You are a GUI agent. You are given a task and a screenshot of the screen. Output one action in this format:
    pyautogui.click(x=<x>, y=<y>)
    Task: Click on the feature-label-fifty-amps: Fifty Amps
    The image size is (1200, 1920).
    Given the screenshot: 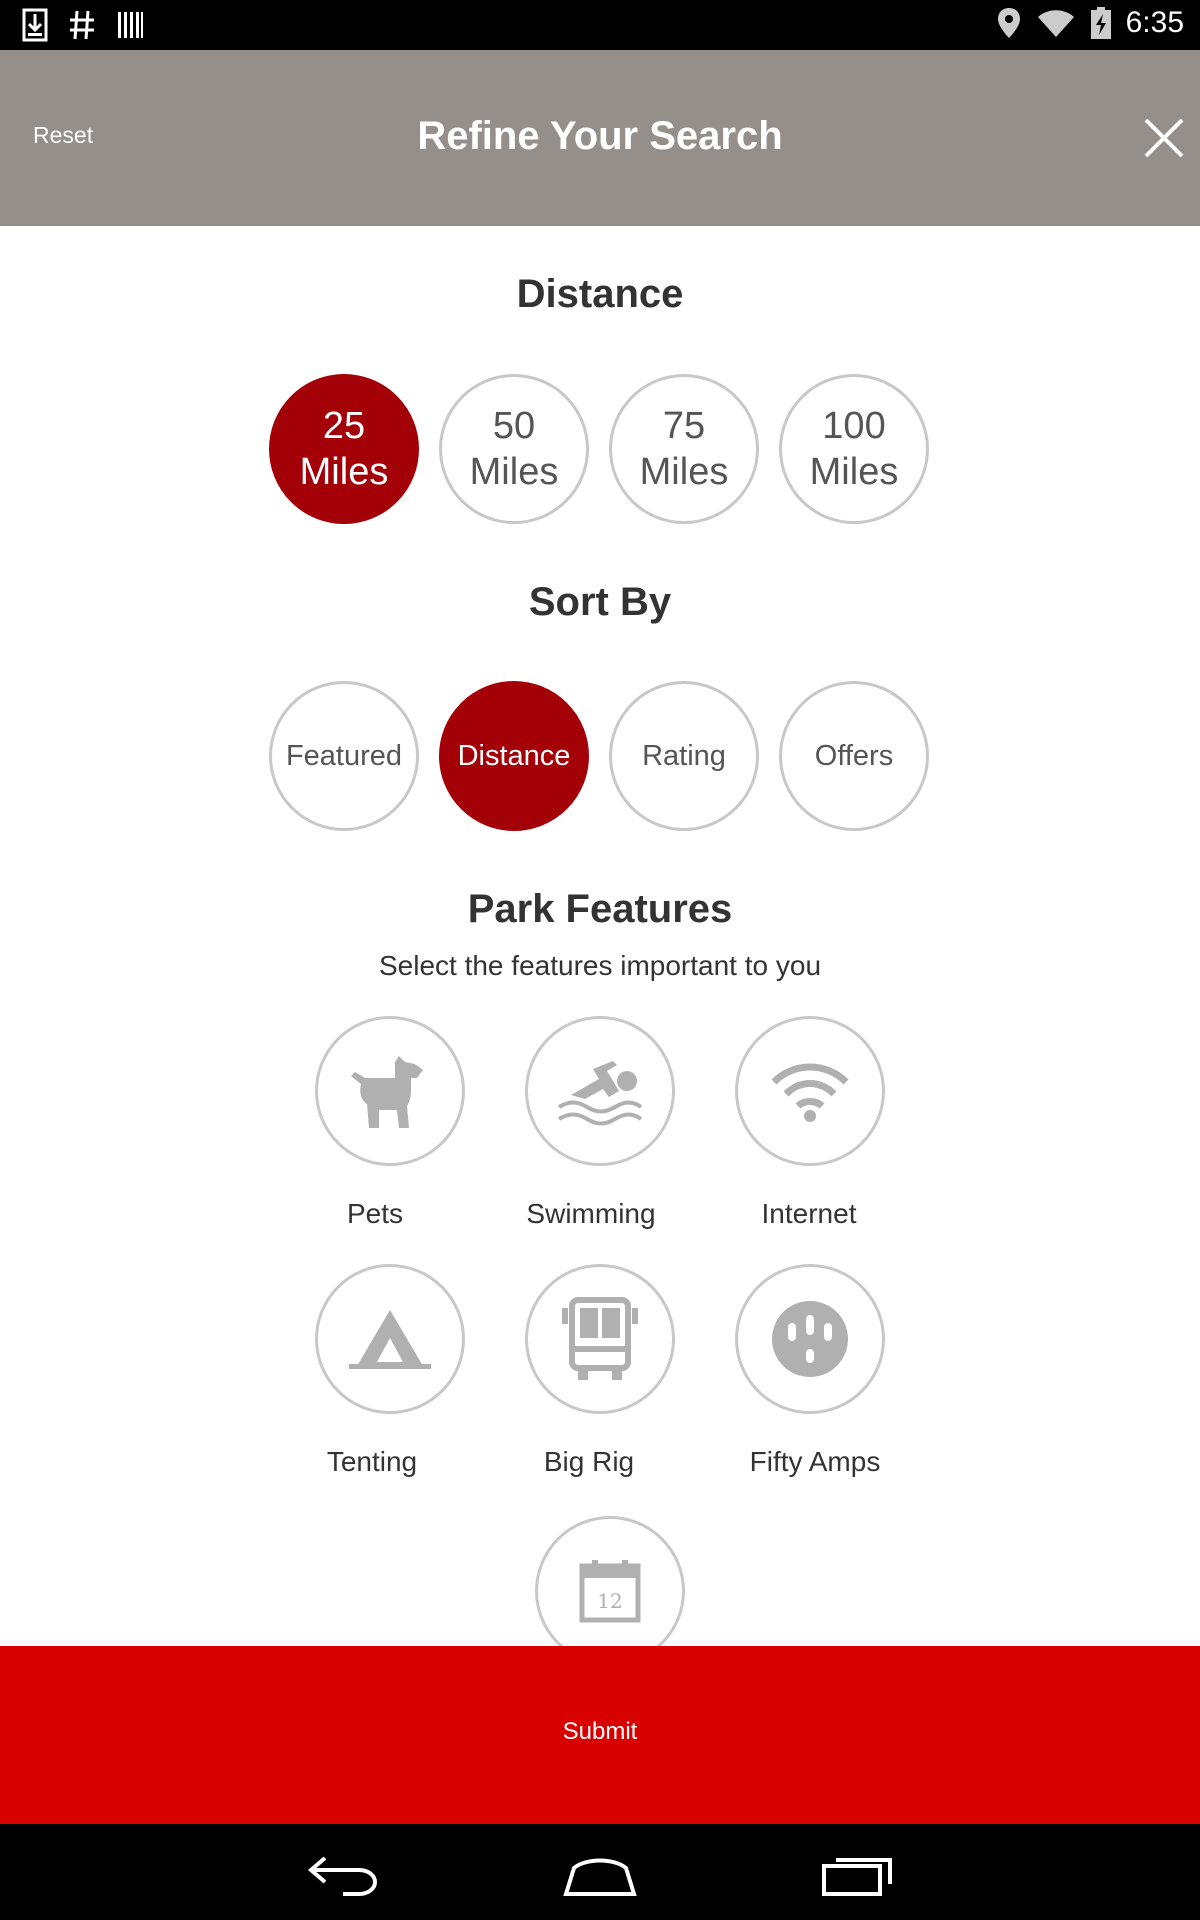 What is the action you would take?
    pyautogui.click(x=815, y=1461)
    